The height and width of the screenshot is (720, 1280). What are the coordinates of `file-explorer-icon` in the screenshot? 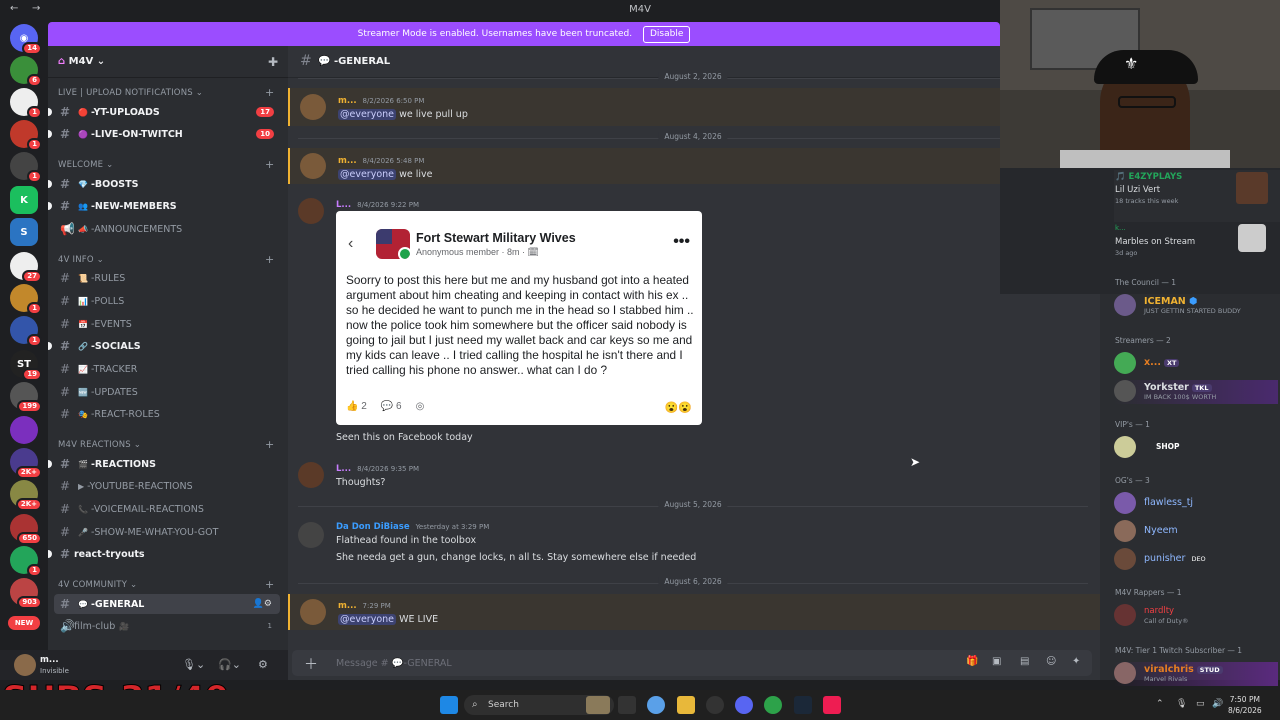 It's located at (686, 705).